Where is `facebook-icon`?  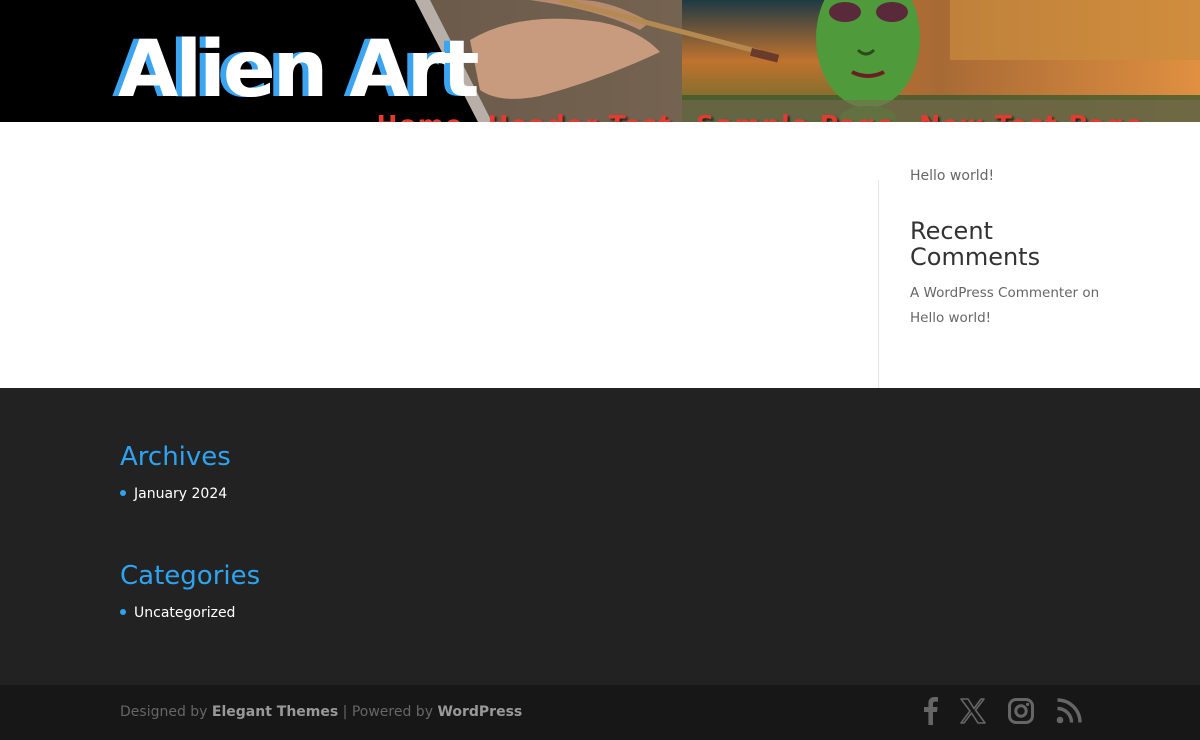
facebook-icon is located at coordinates (931, 711).